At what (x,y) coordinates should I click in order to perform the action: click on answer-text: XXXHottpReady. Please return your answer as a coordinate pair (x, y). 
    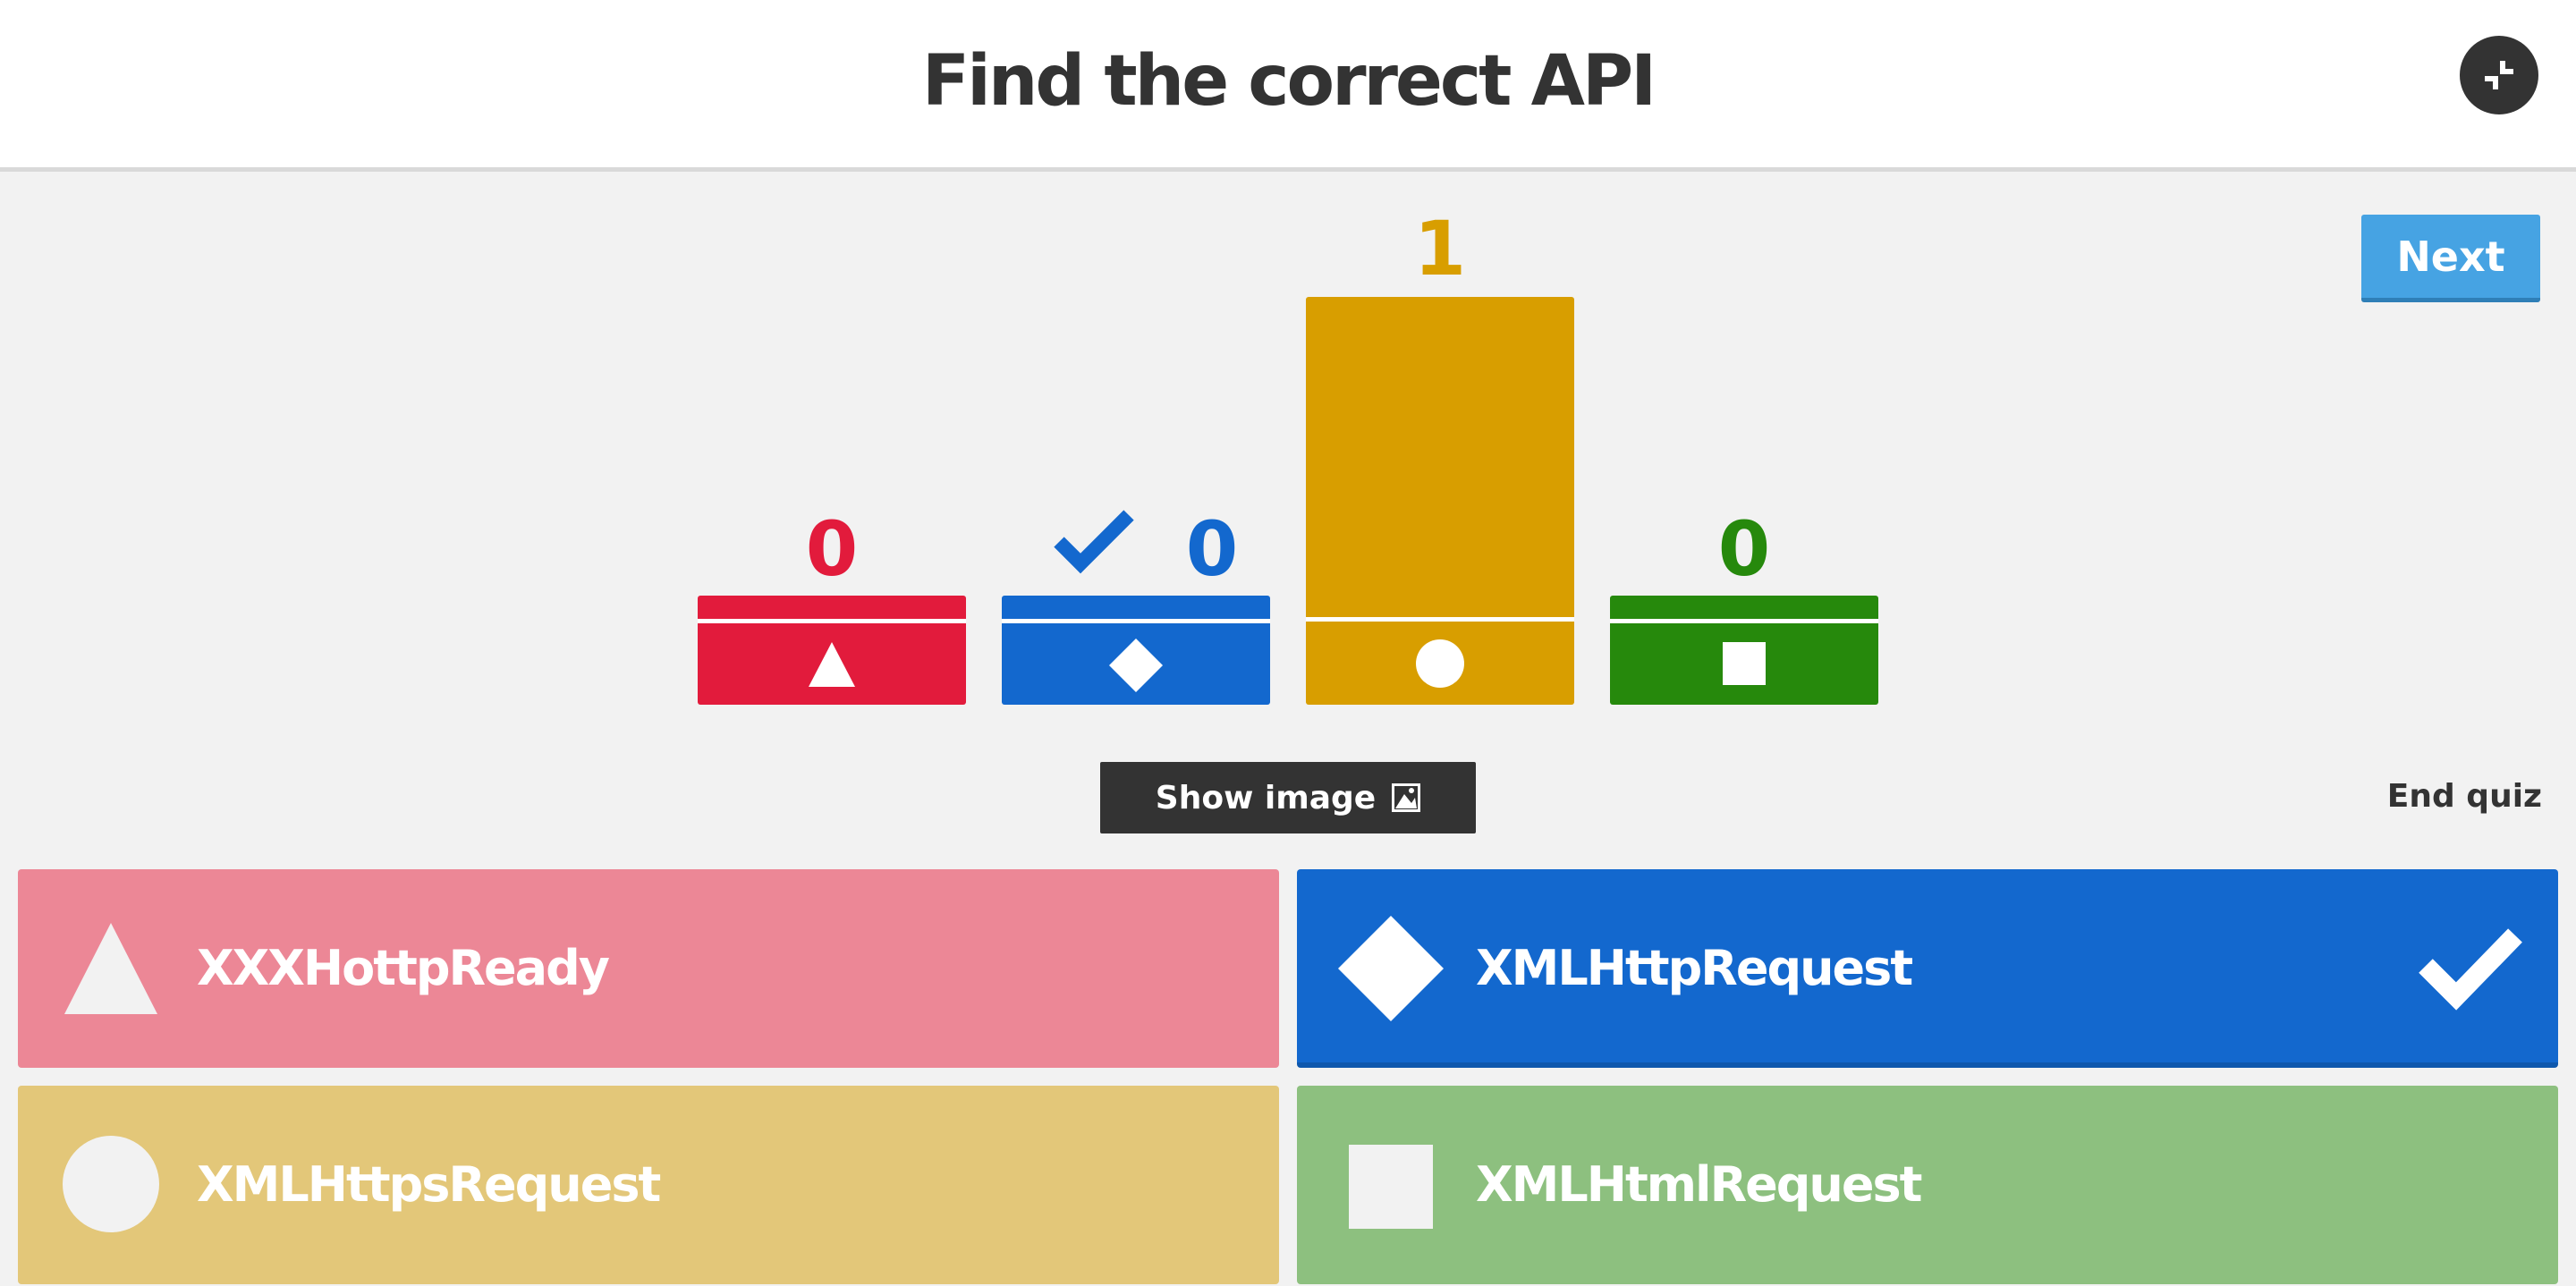
    Looking at the image, I should click on (403, 968).